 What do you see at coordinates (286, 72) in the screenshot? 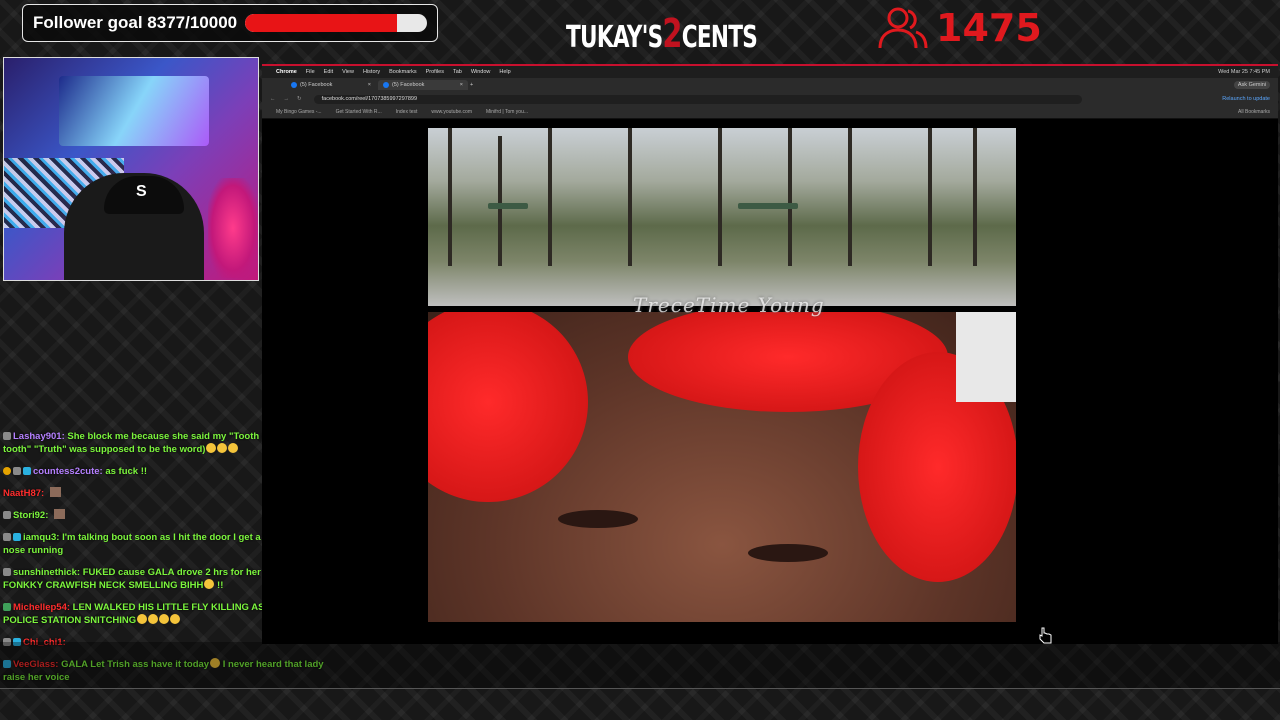
I see `menu-item-chrome: Chrome` at bounding box center [286, 72].